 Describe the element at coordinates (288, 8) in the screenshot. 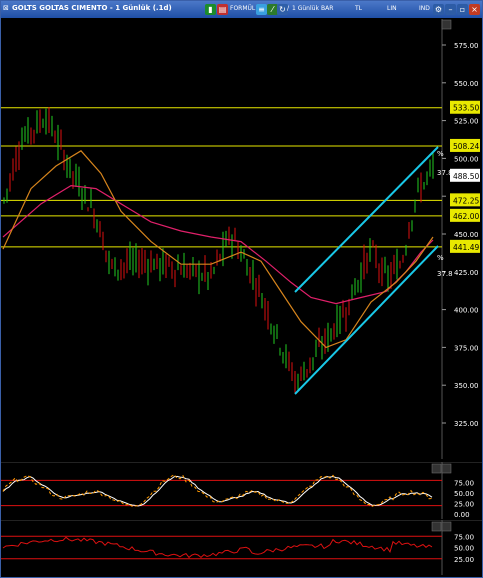

I see `period-slash: /` at that location.